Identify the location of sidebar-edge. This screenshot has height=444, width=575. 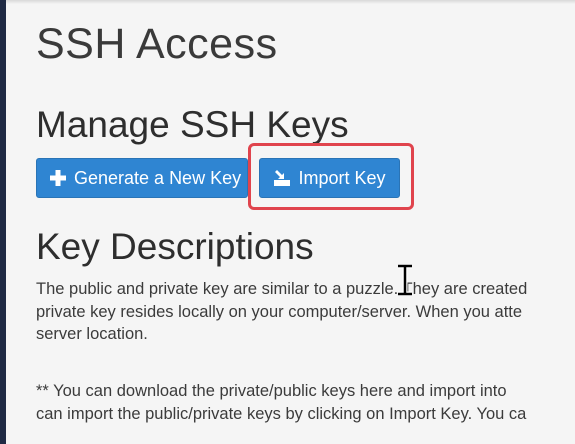
(3, 222).